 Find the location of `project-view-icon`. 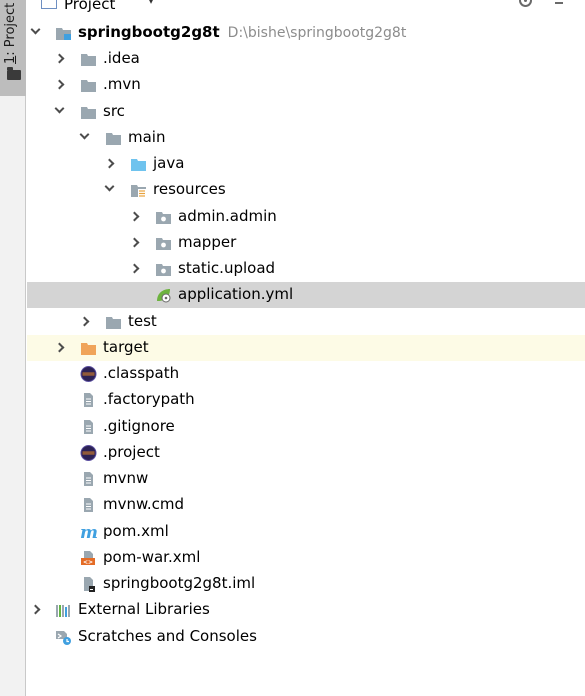

project-view-icon is located at coordinates (49, 4).